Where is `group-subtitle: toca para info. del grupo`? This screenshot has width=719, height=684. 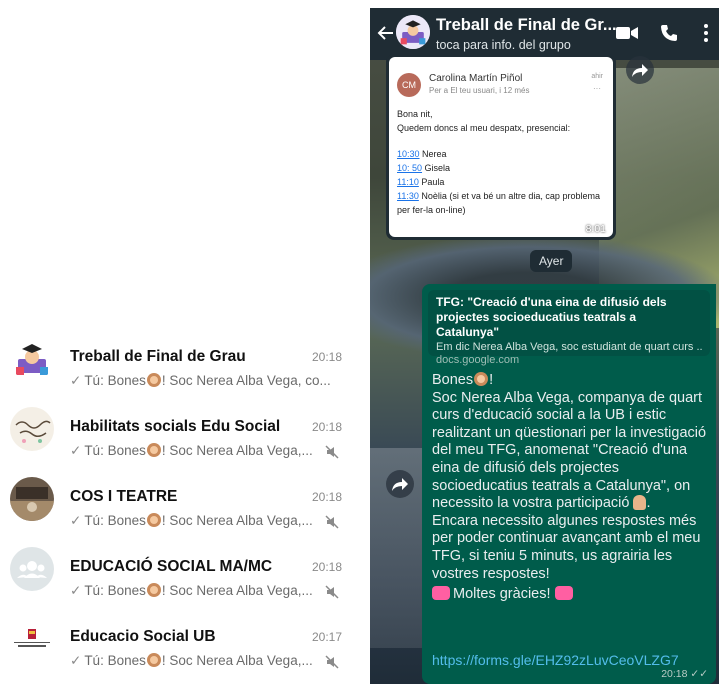
group-subtitle: toca para info. del grupo is located at coordinates (503, 45).